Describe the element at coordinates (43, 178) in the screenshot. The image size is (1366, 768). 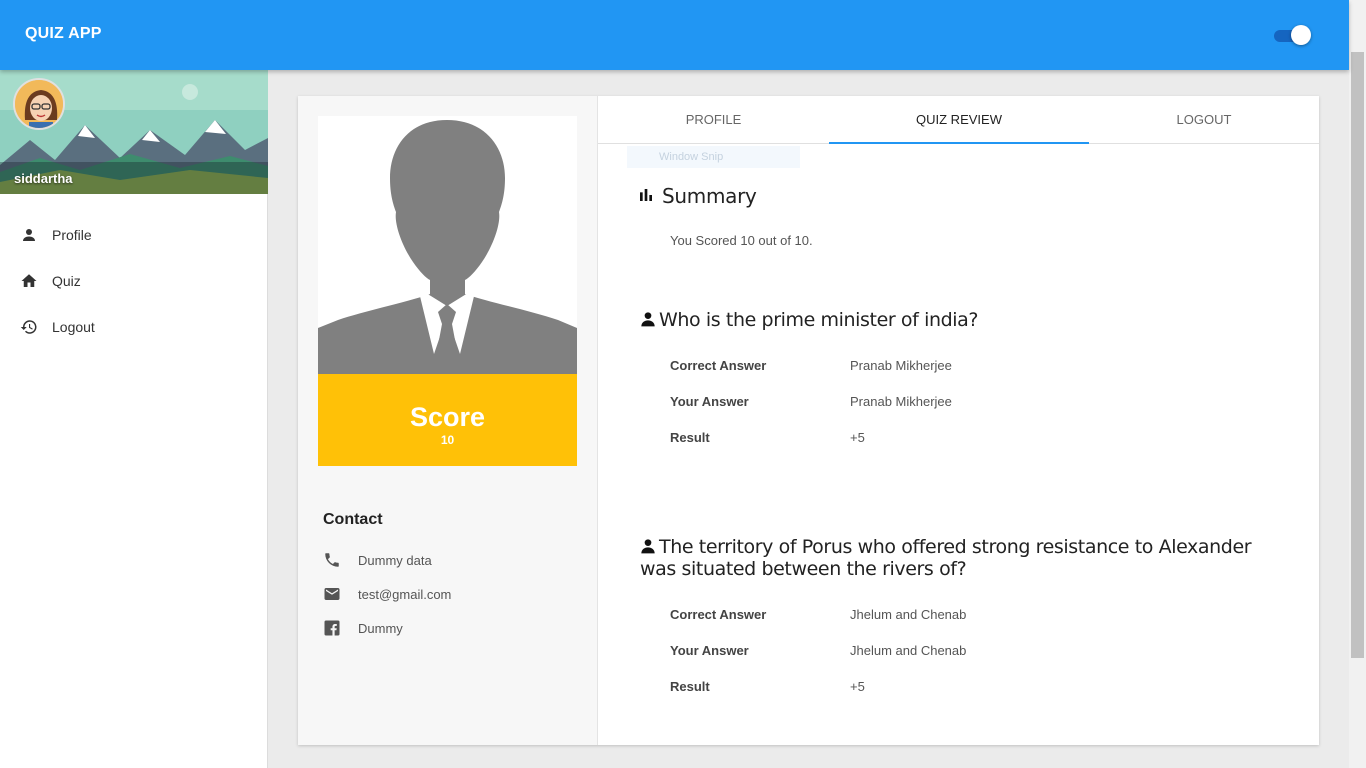
I see `sidebar-username: siddartha` at that location.